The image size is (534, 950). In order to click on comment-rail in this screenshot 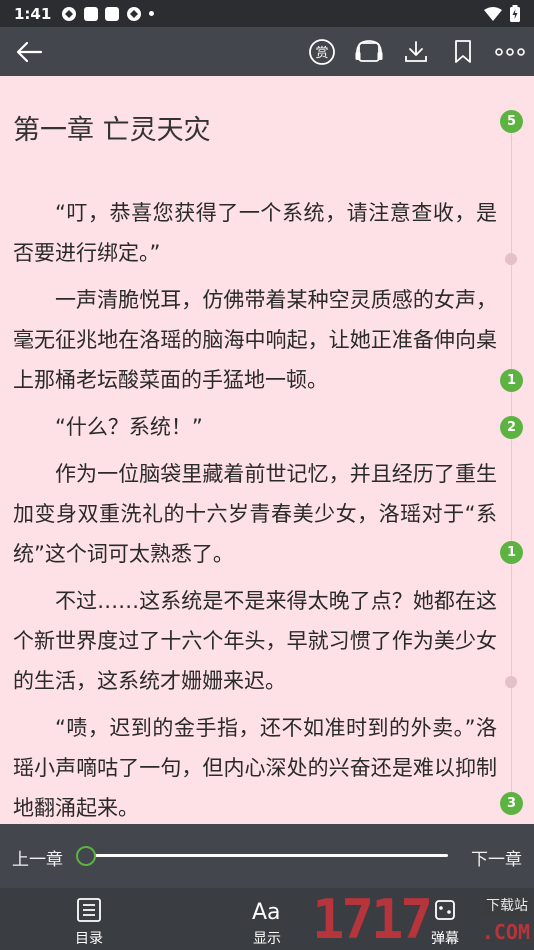, I will do `click(511, 471)`.